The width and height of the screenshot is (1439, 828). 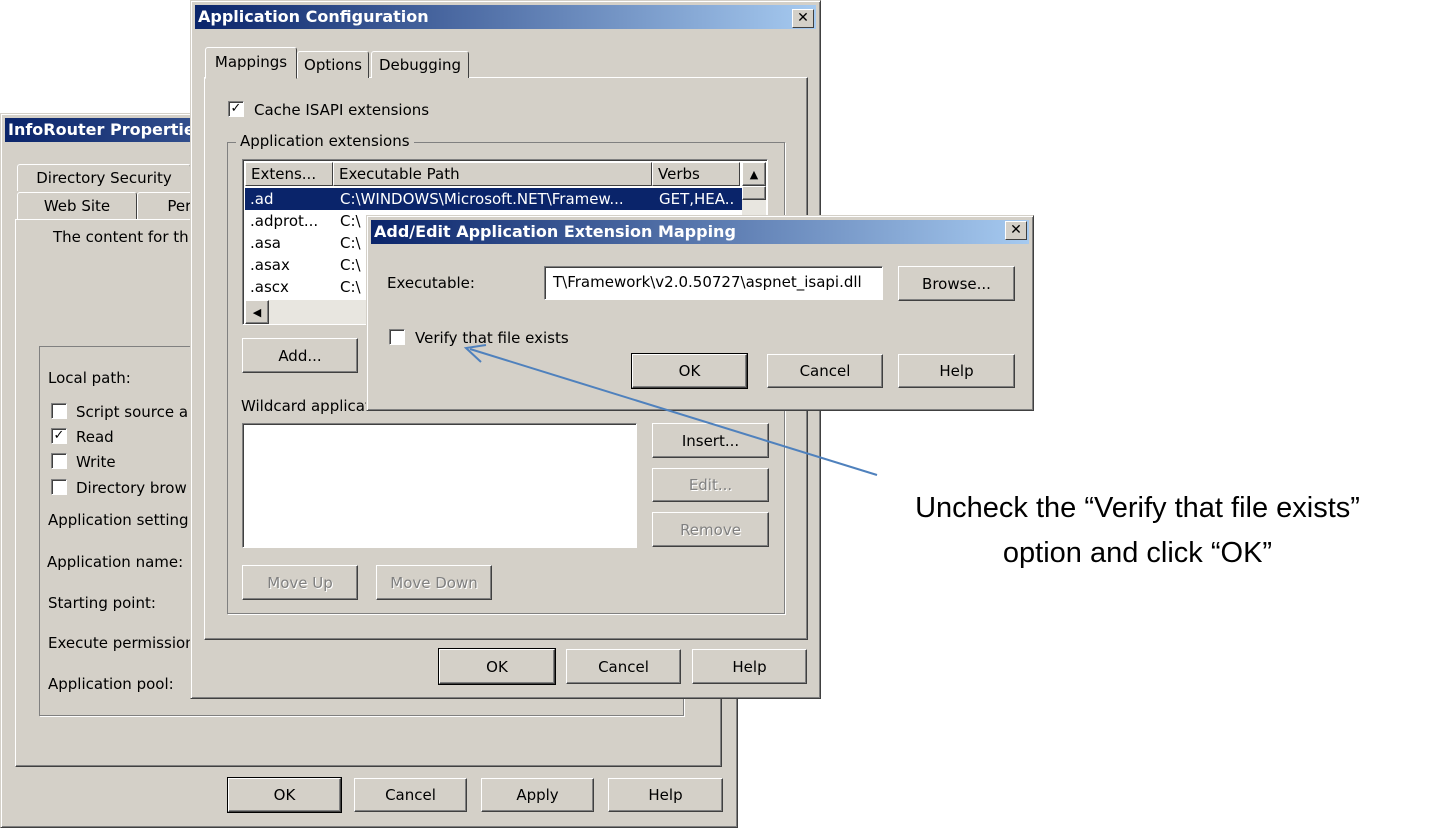 What do you see at coordinates (1137, 553) in the screenshot?
I see `annotation-line-2: option and click “OK”` at bounding box center [1137, 553].